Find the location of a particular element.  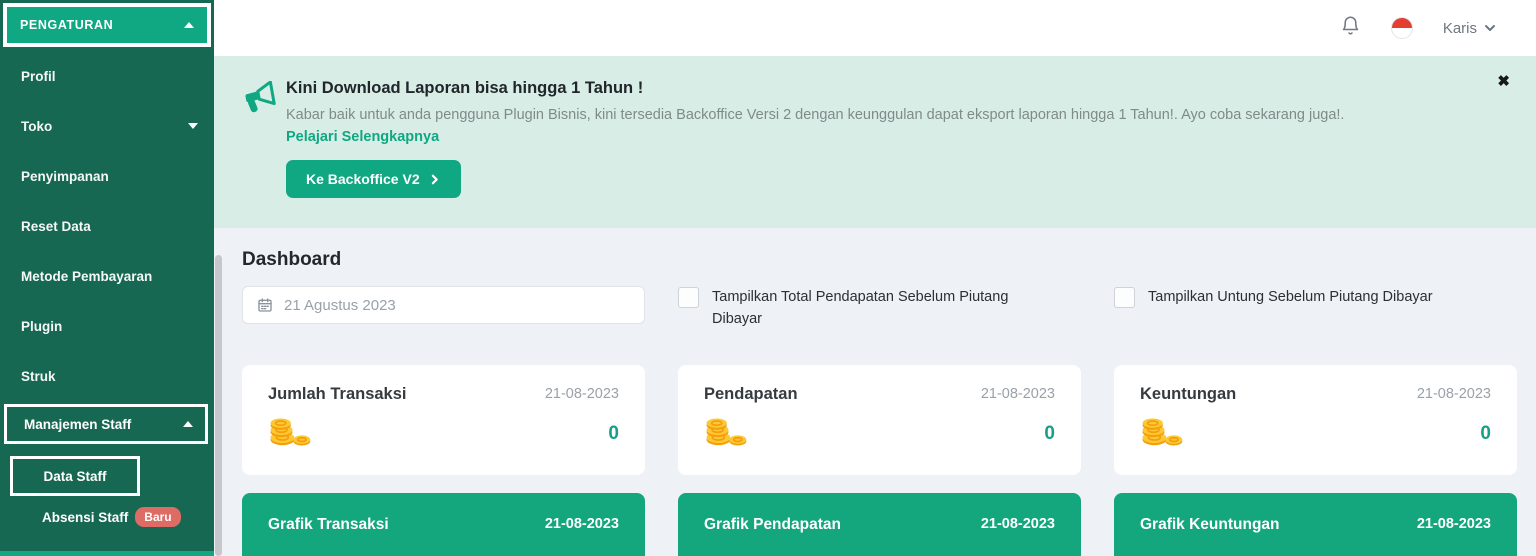

close-icon: ✖ is located at coordinates (1503, 81).